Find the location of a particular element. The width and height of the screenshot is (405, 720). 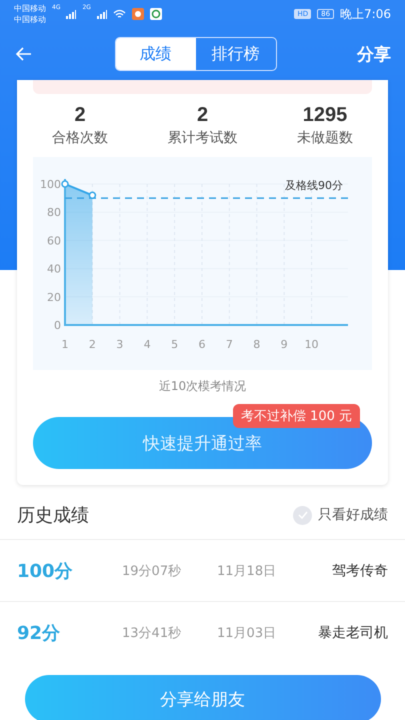

x-tick-label: 1 is located at coordinates (65, 344).